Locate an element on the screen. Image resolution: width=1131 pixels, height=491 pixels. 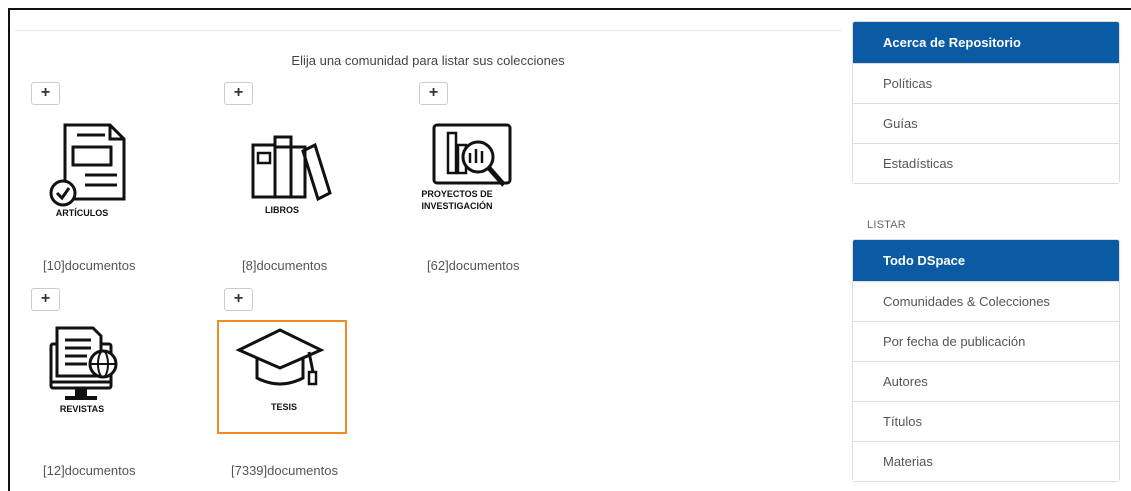
expand-button-libros: + is located at coordinates (238, 93).